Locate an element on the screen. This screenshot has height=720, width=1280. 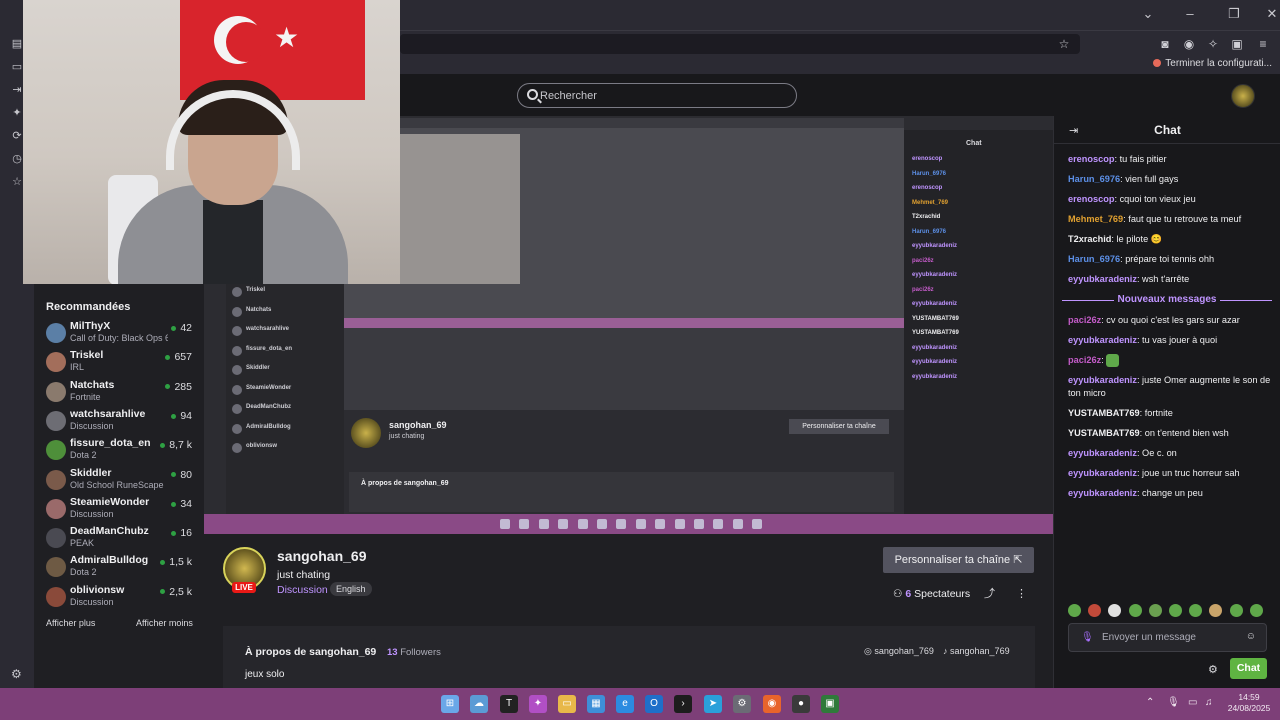
chat-settings-icon: ⚙ is located at coordinates (1213, 669).